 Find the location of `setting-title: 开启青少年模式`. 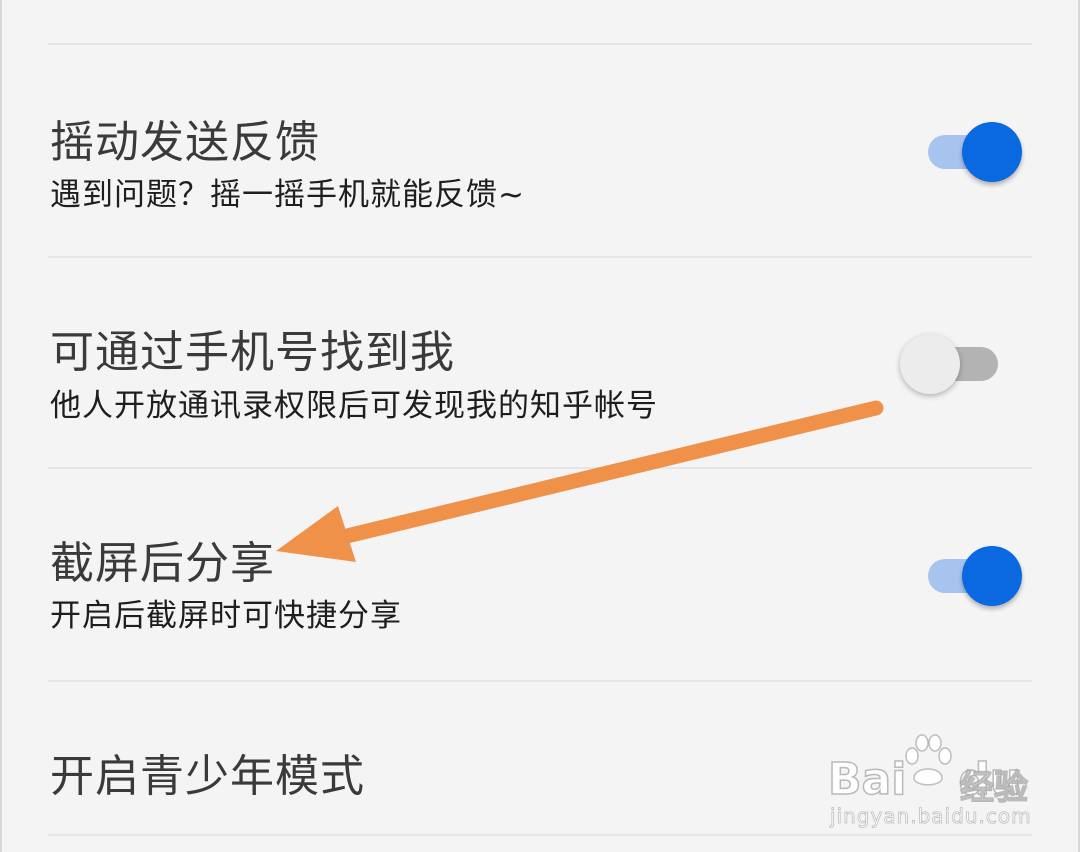

setting-title: 开启青少年模式 is located at coordinates (207, 776).